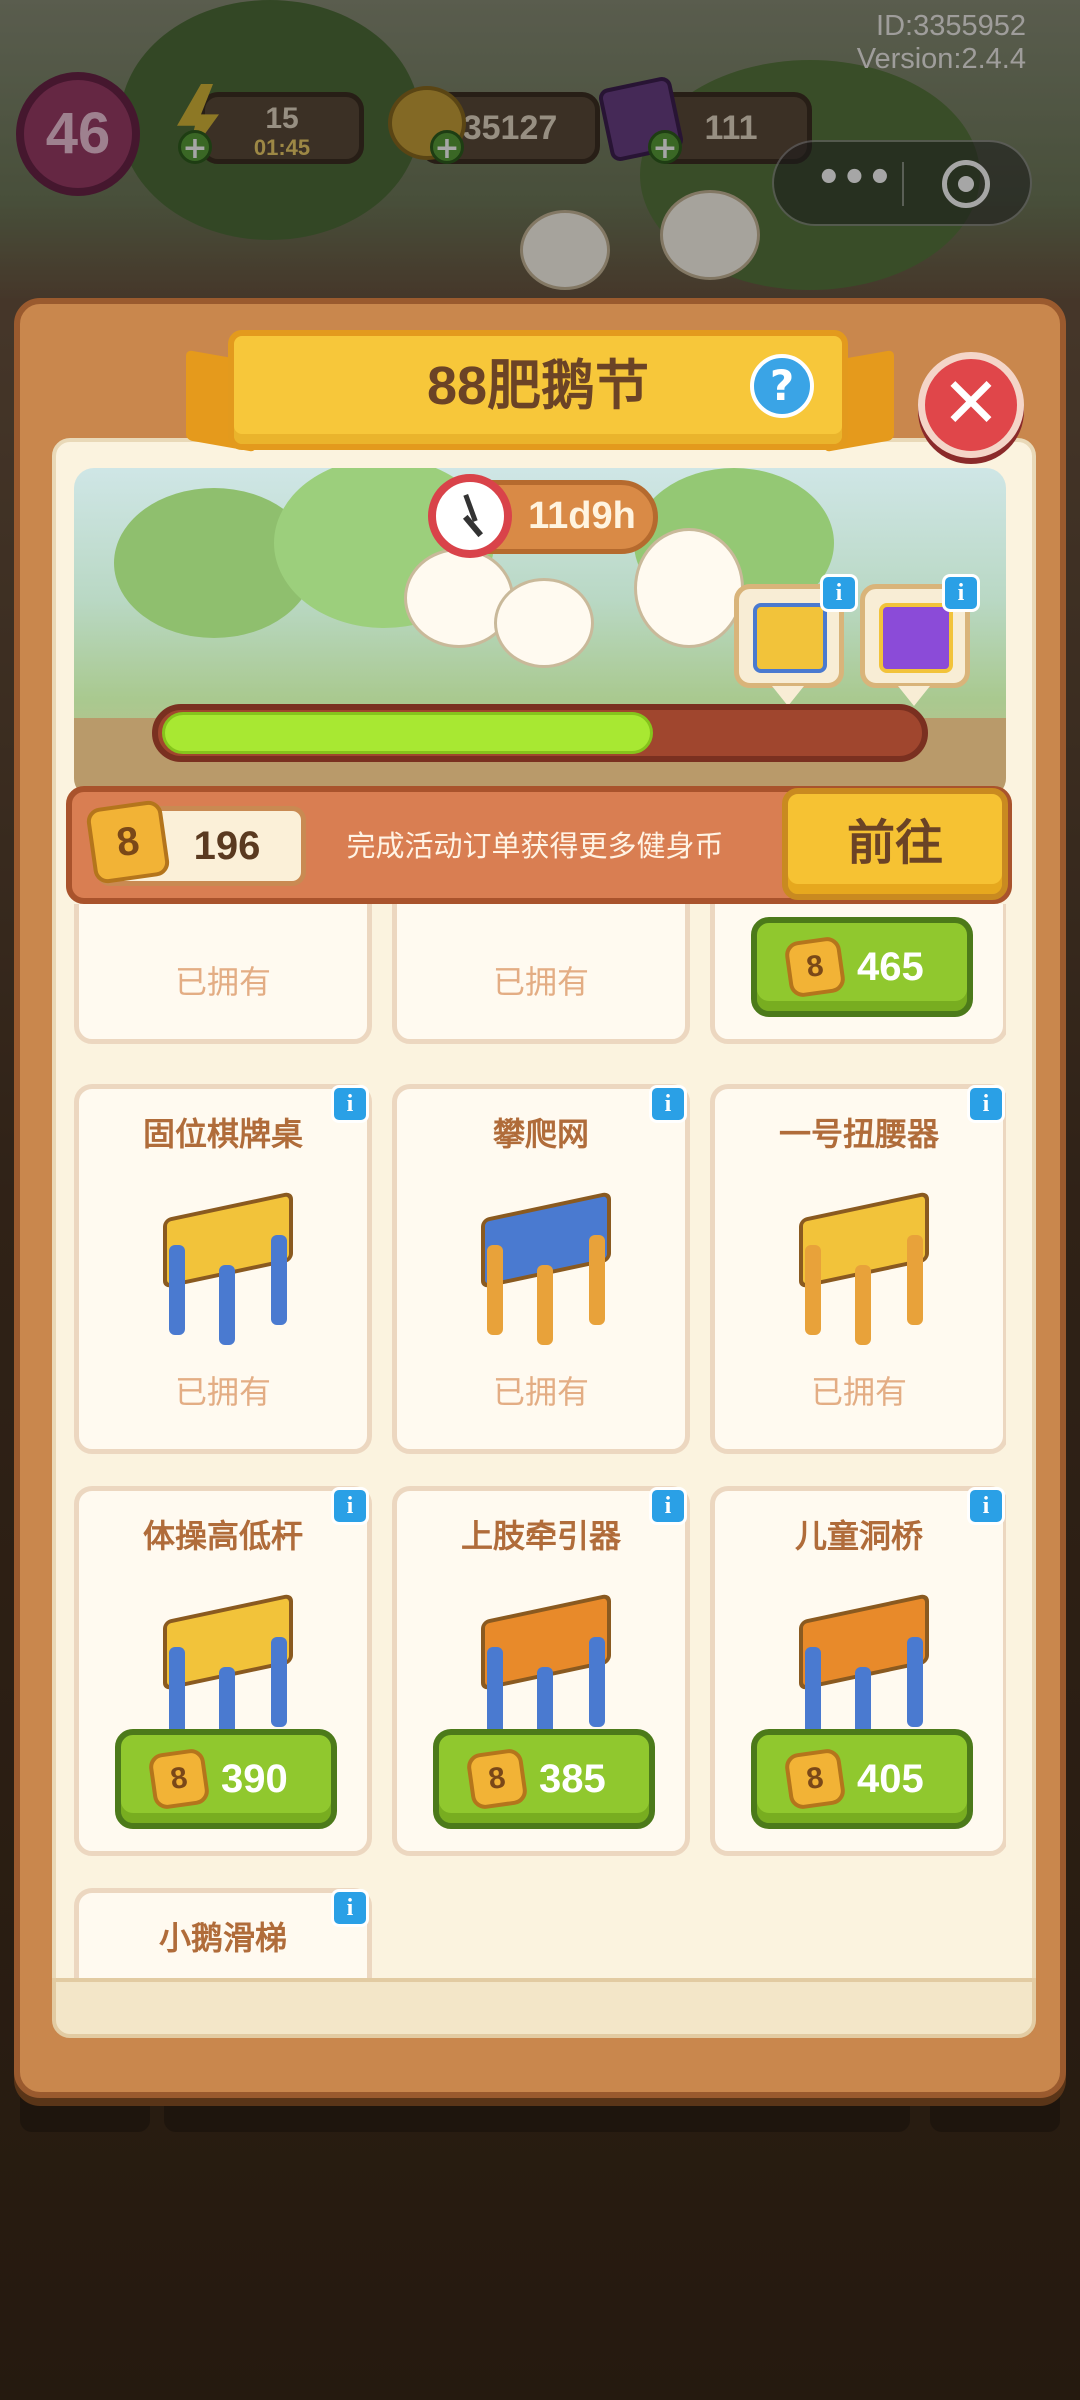  Describe the element at coordinates (222, 1938) in the screenshot. I see `item-name: 小鹅滑梯` at that location.